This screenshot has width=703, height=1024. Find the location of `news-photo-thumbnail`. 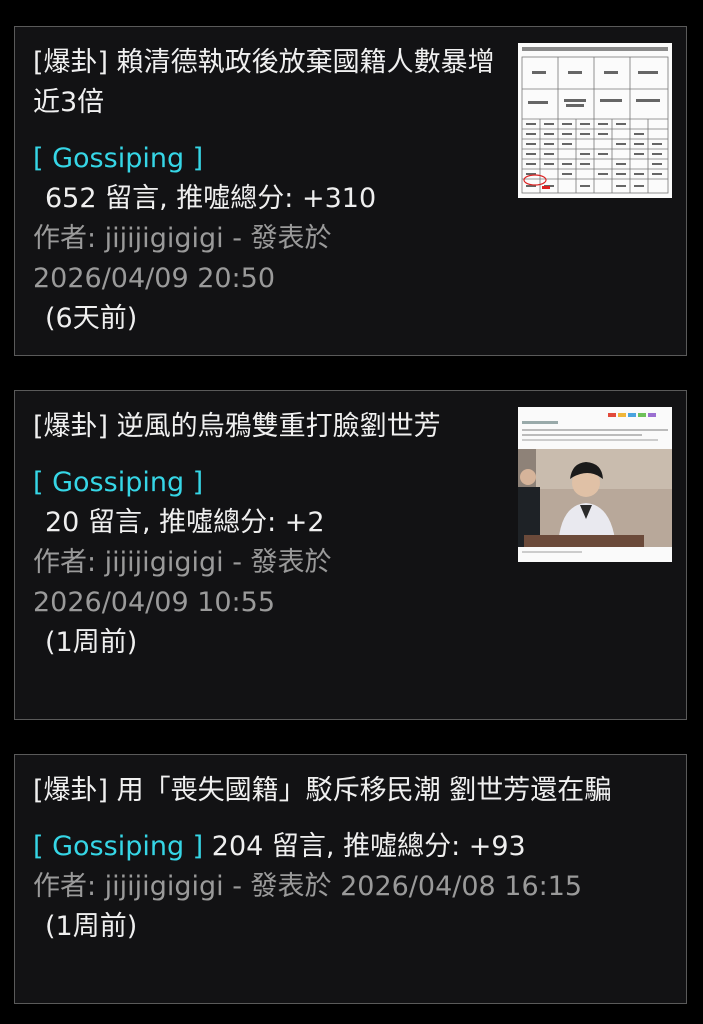

news-photo-thumbnail is located at coordinates (595, 484).